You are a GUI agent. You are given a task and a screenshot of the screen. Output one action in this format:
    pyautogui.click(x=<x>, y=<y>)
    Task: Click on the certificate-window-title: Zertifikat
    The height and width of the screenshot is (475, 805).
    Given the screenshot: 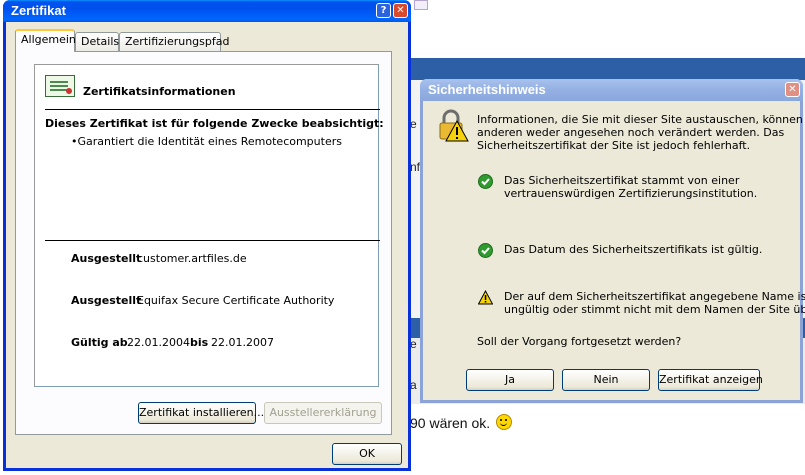 What is the action you would take?
    pyautogui.click(x=38, y=10)
    